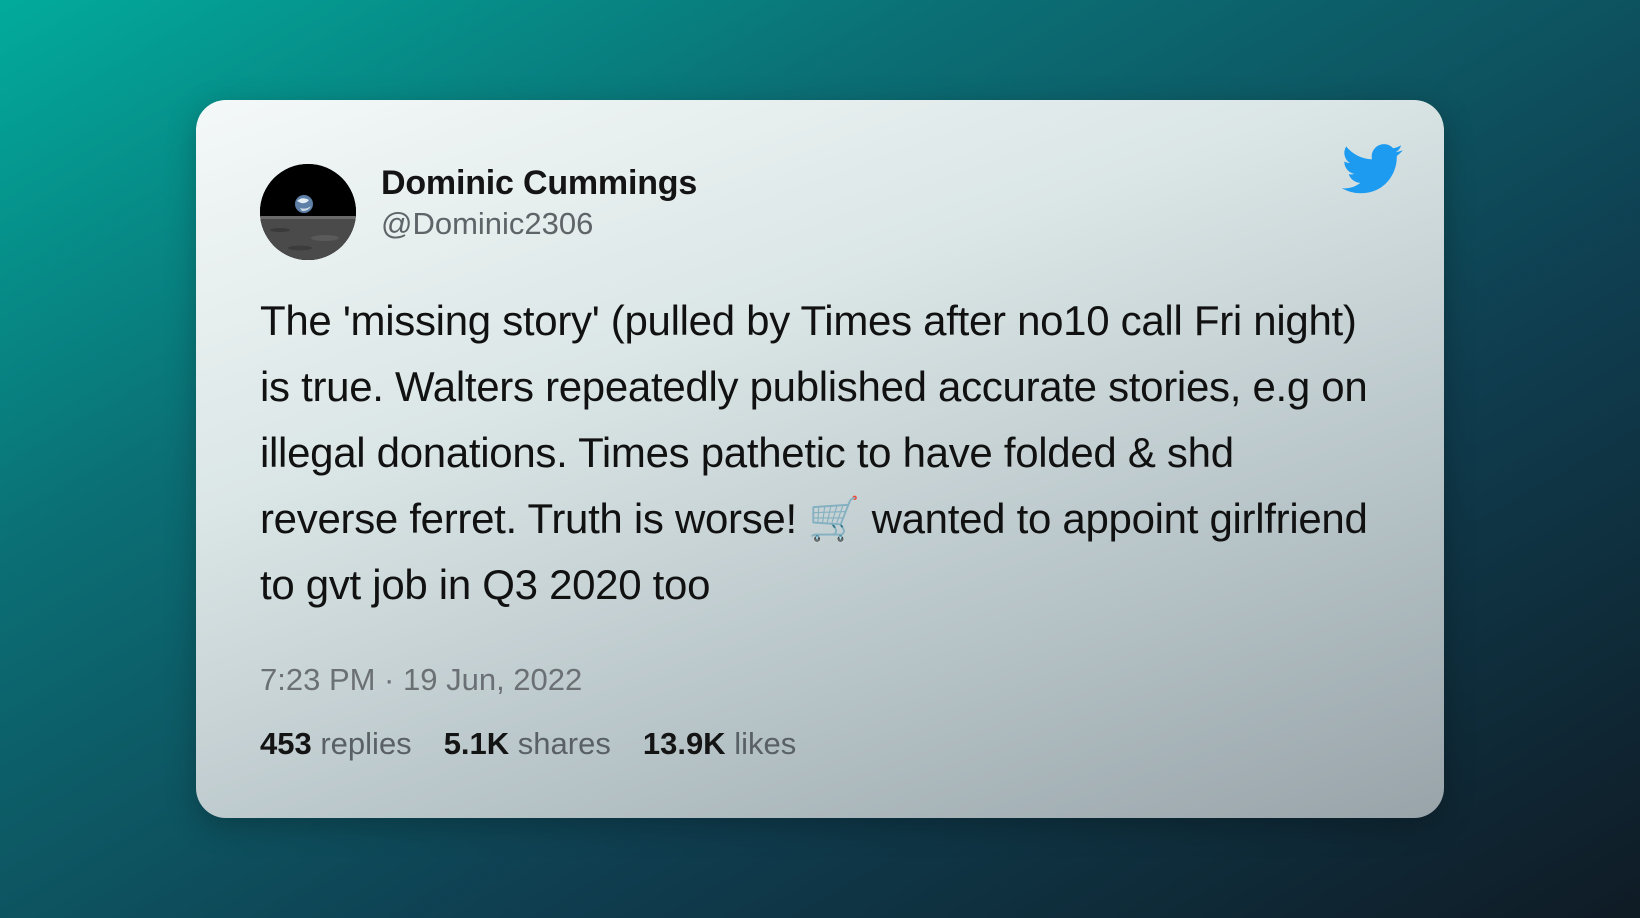 The width and height of the screenshot is (1640, 918). I want to click on likes-stat: 13.9K likes, so click(719, 744).